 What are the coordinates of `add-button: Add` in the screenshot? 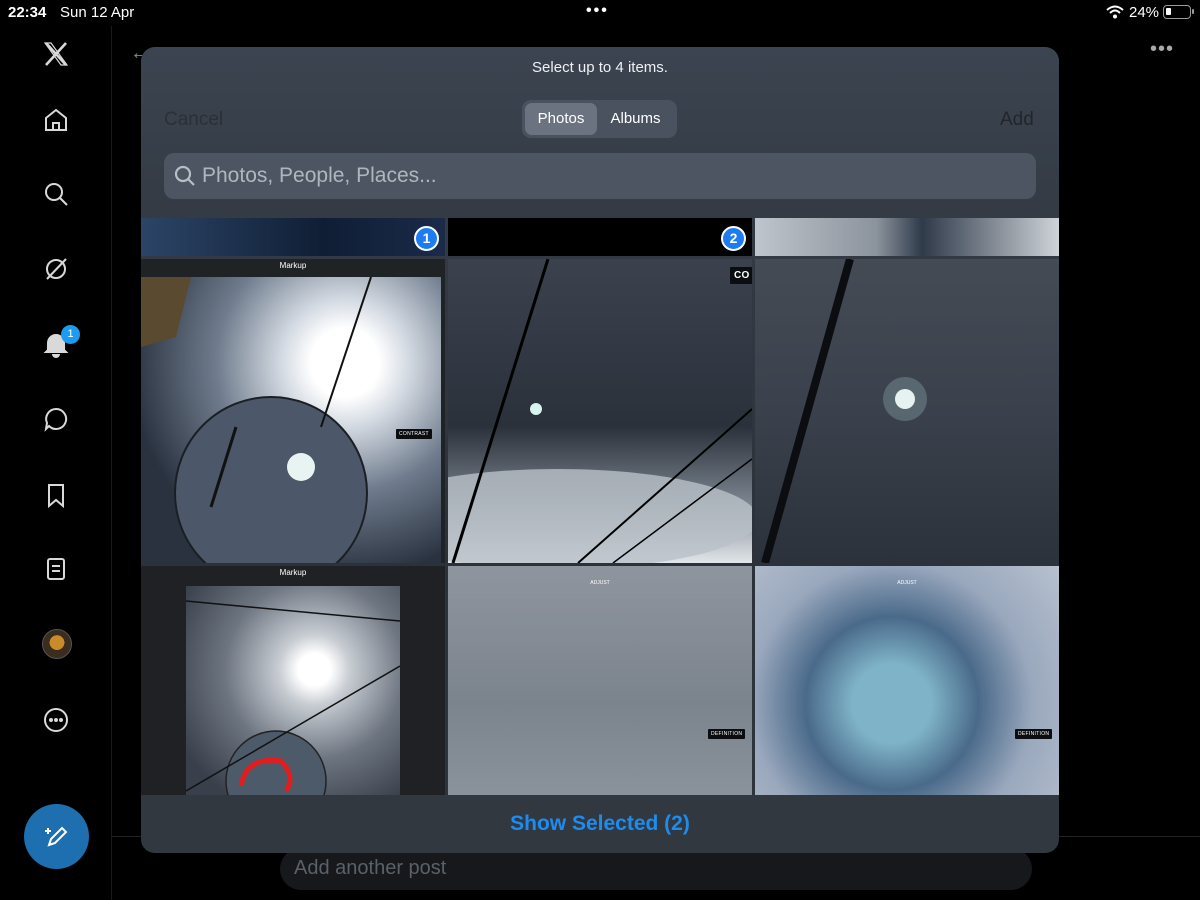 It's located at (1017, 120).